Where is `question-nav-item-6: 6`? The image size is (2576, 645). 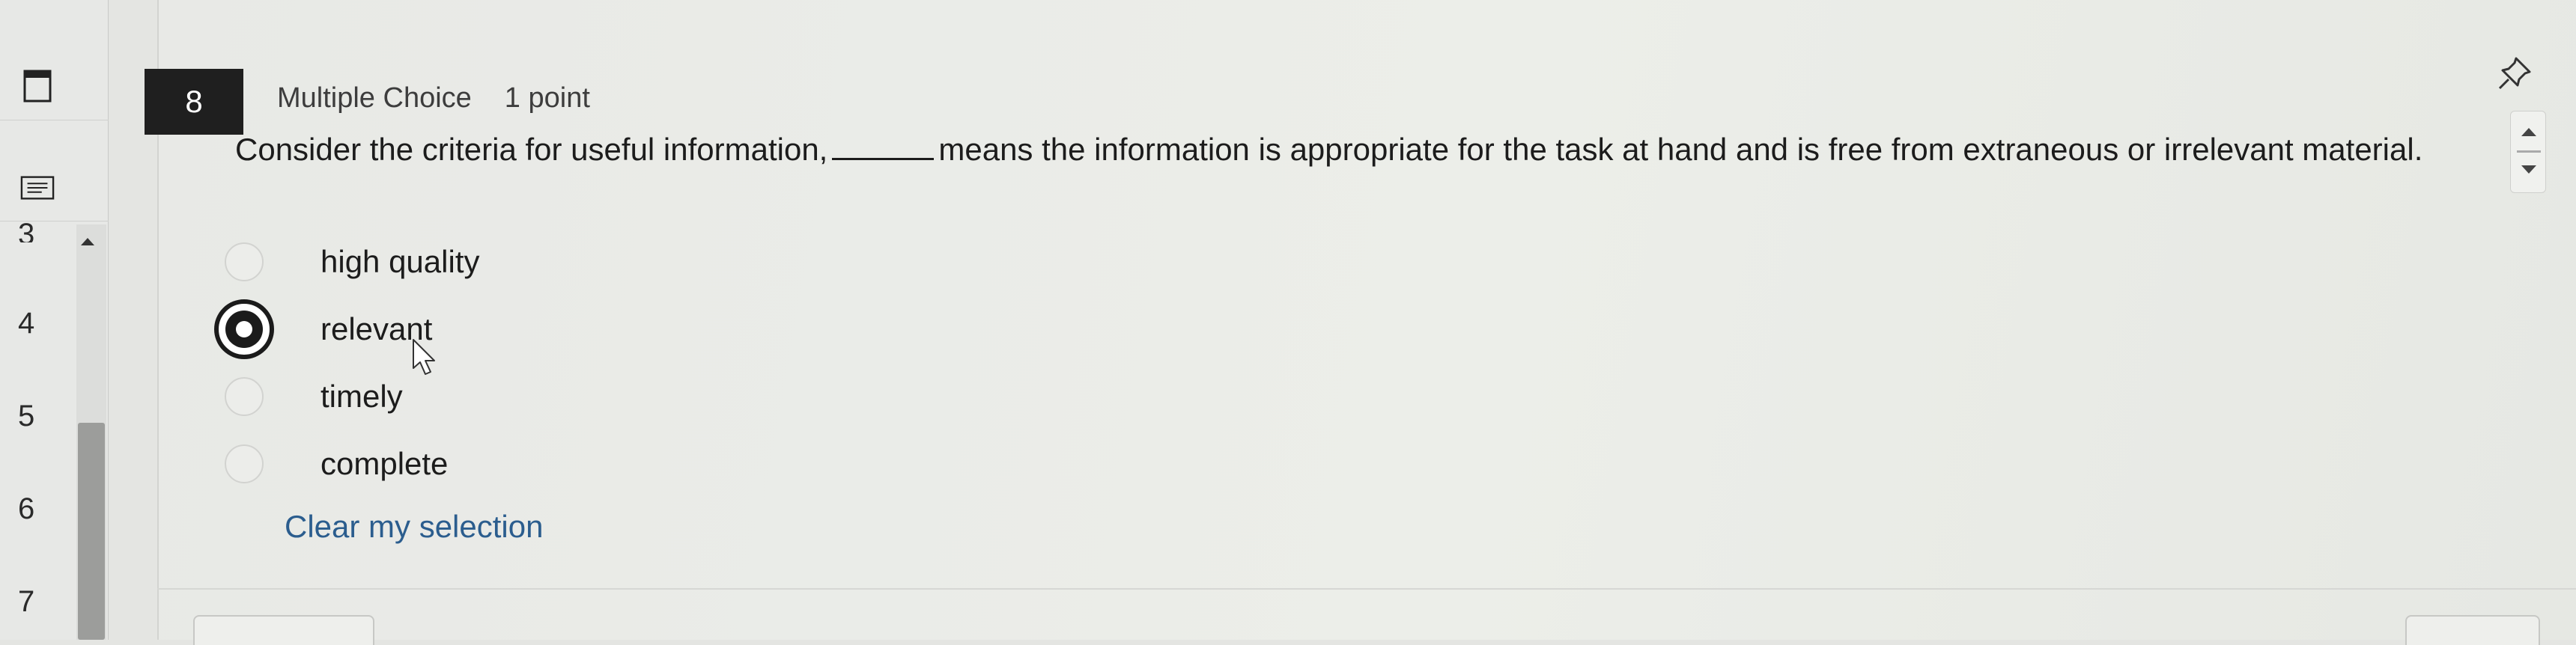
question-nav-item-6: 6 is located at coordinates (37, 508).